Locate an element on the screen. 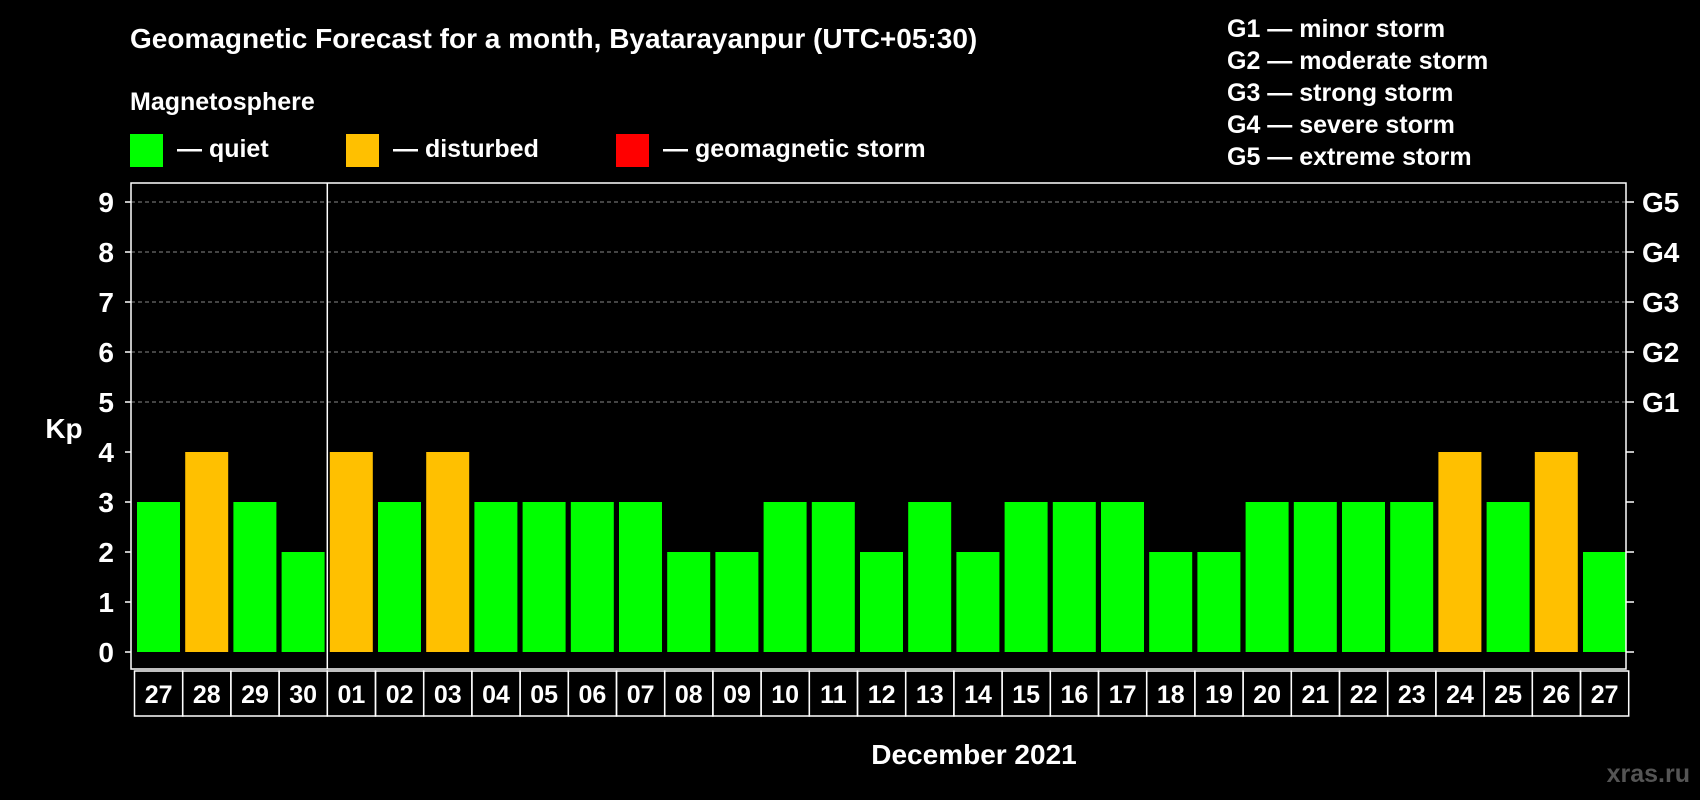  x-tick-label: 01 is located at coordinates (351, 695).